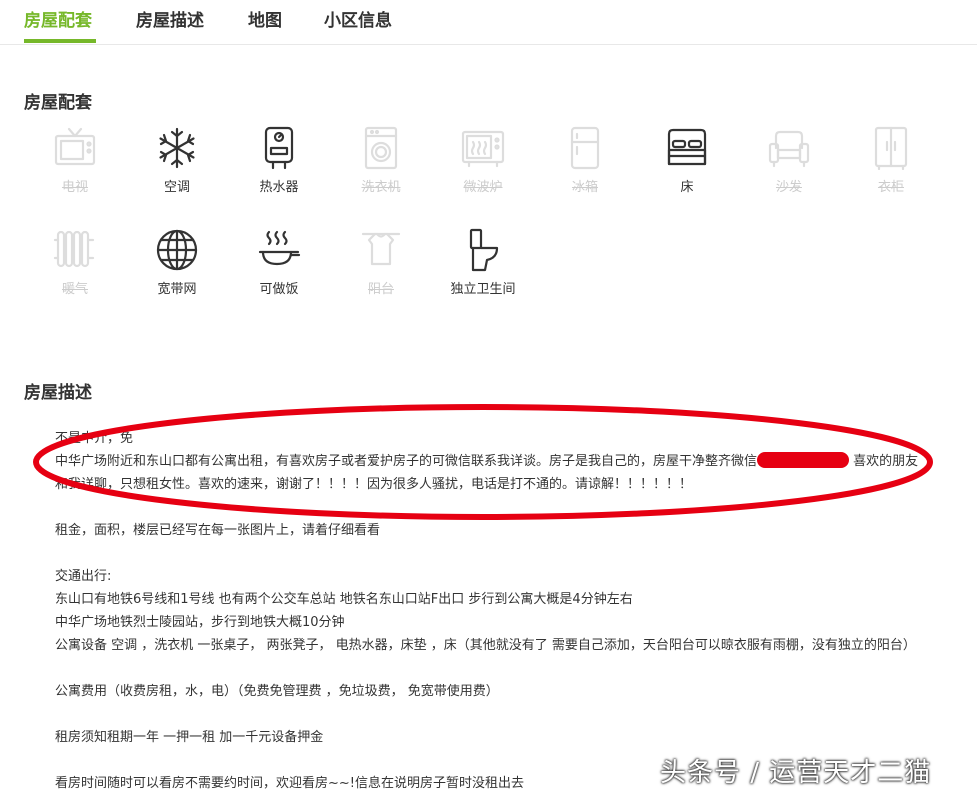  I want to click on facility-fridge: 冰箱, so click(585, 160).